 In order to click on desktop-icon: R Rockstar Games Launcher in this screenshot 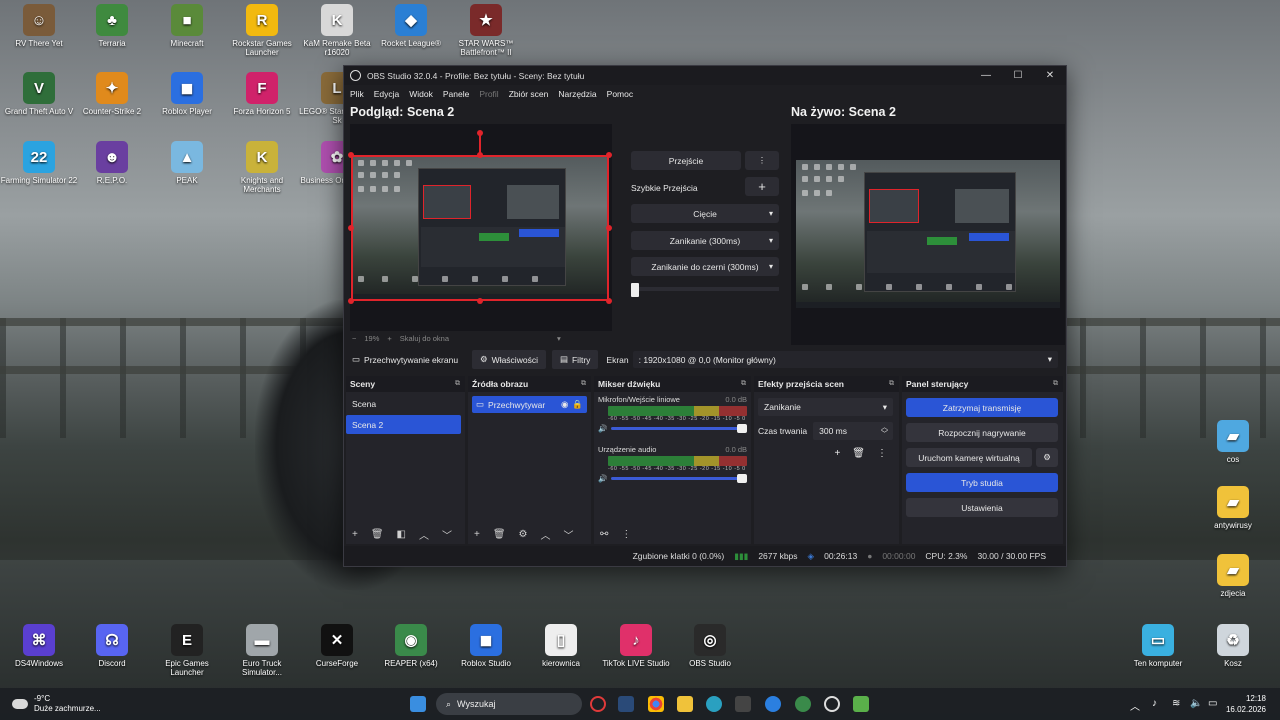, I will do `click(262, 30)`.